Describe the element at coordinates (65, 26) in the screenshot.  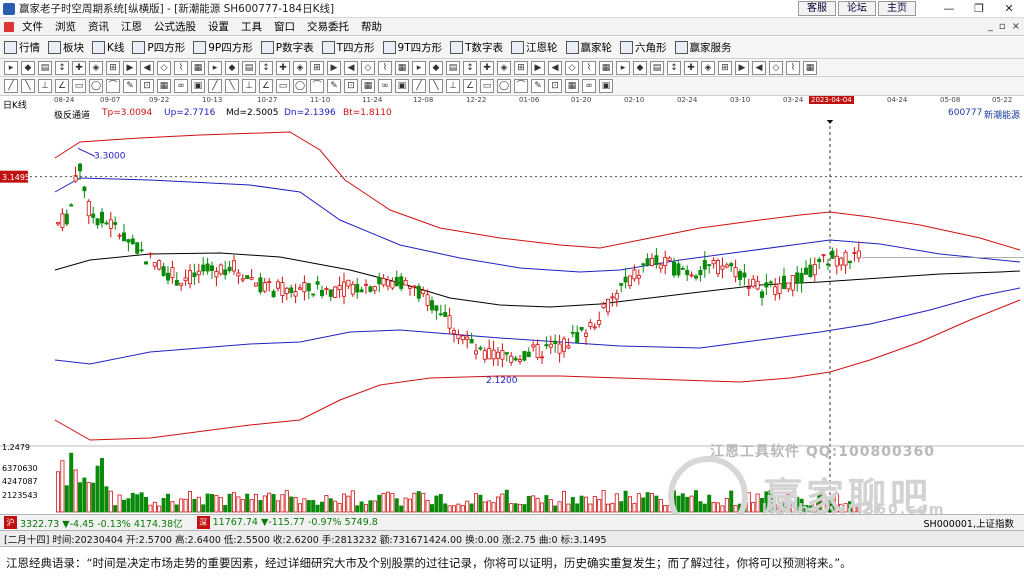
I see `menu-browse: 浏览` at that location.